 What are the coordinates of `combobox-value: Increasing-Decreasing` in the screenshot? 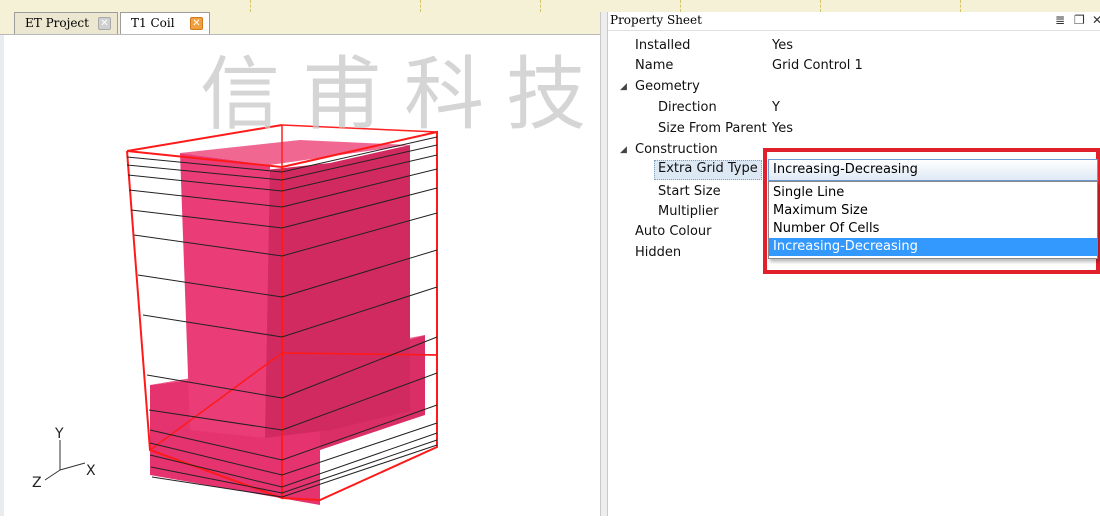 It's located at (845, 169).